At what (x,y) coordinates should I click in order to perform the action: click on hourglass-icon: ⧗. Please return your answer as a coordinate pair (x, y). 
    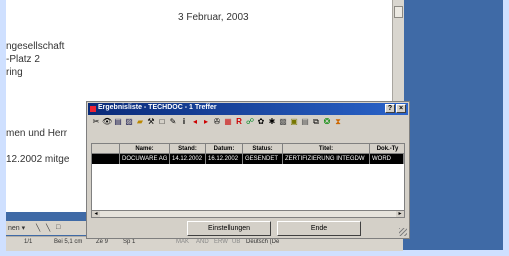
    Looking at the image, I should click on (338, 122).